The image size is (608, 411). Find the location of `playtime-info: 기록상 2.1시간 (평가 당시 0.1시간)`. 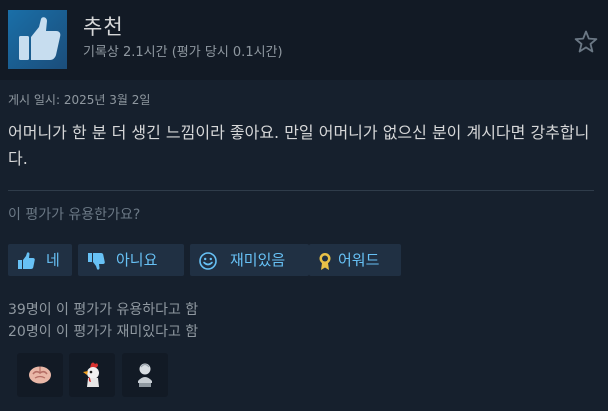

playtime-info: 기록상 2.1시간 (평가 당시 0.1시간) is located at coordinates (183, 52).